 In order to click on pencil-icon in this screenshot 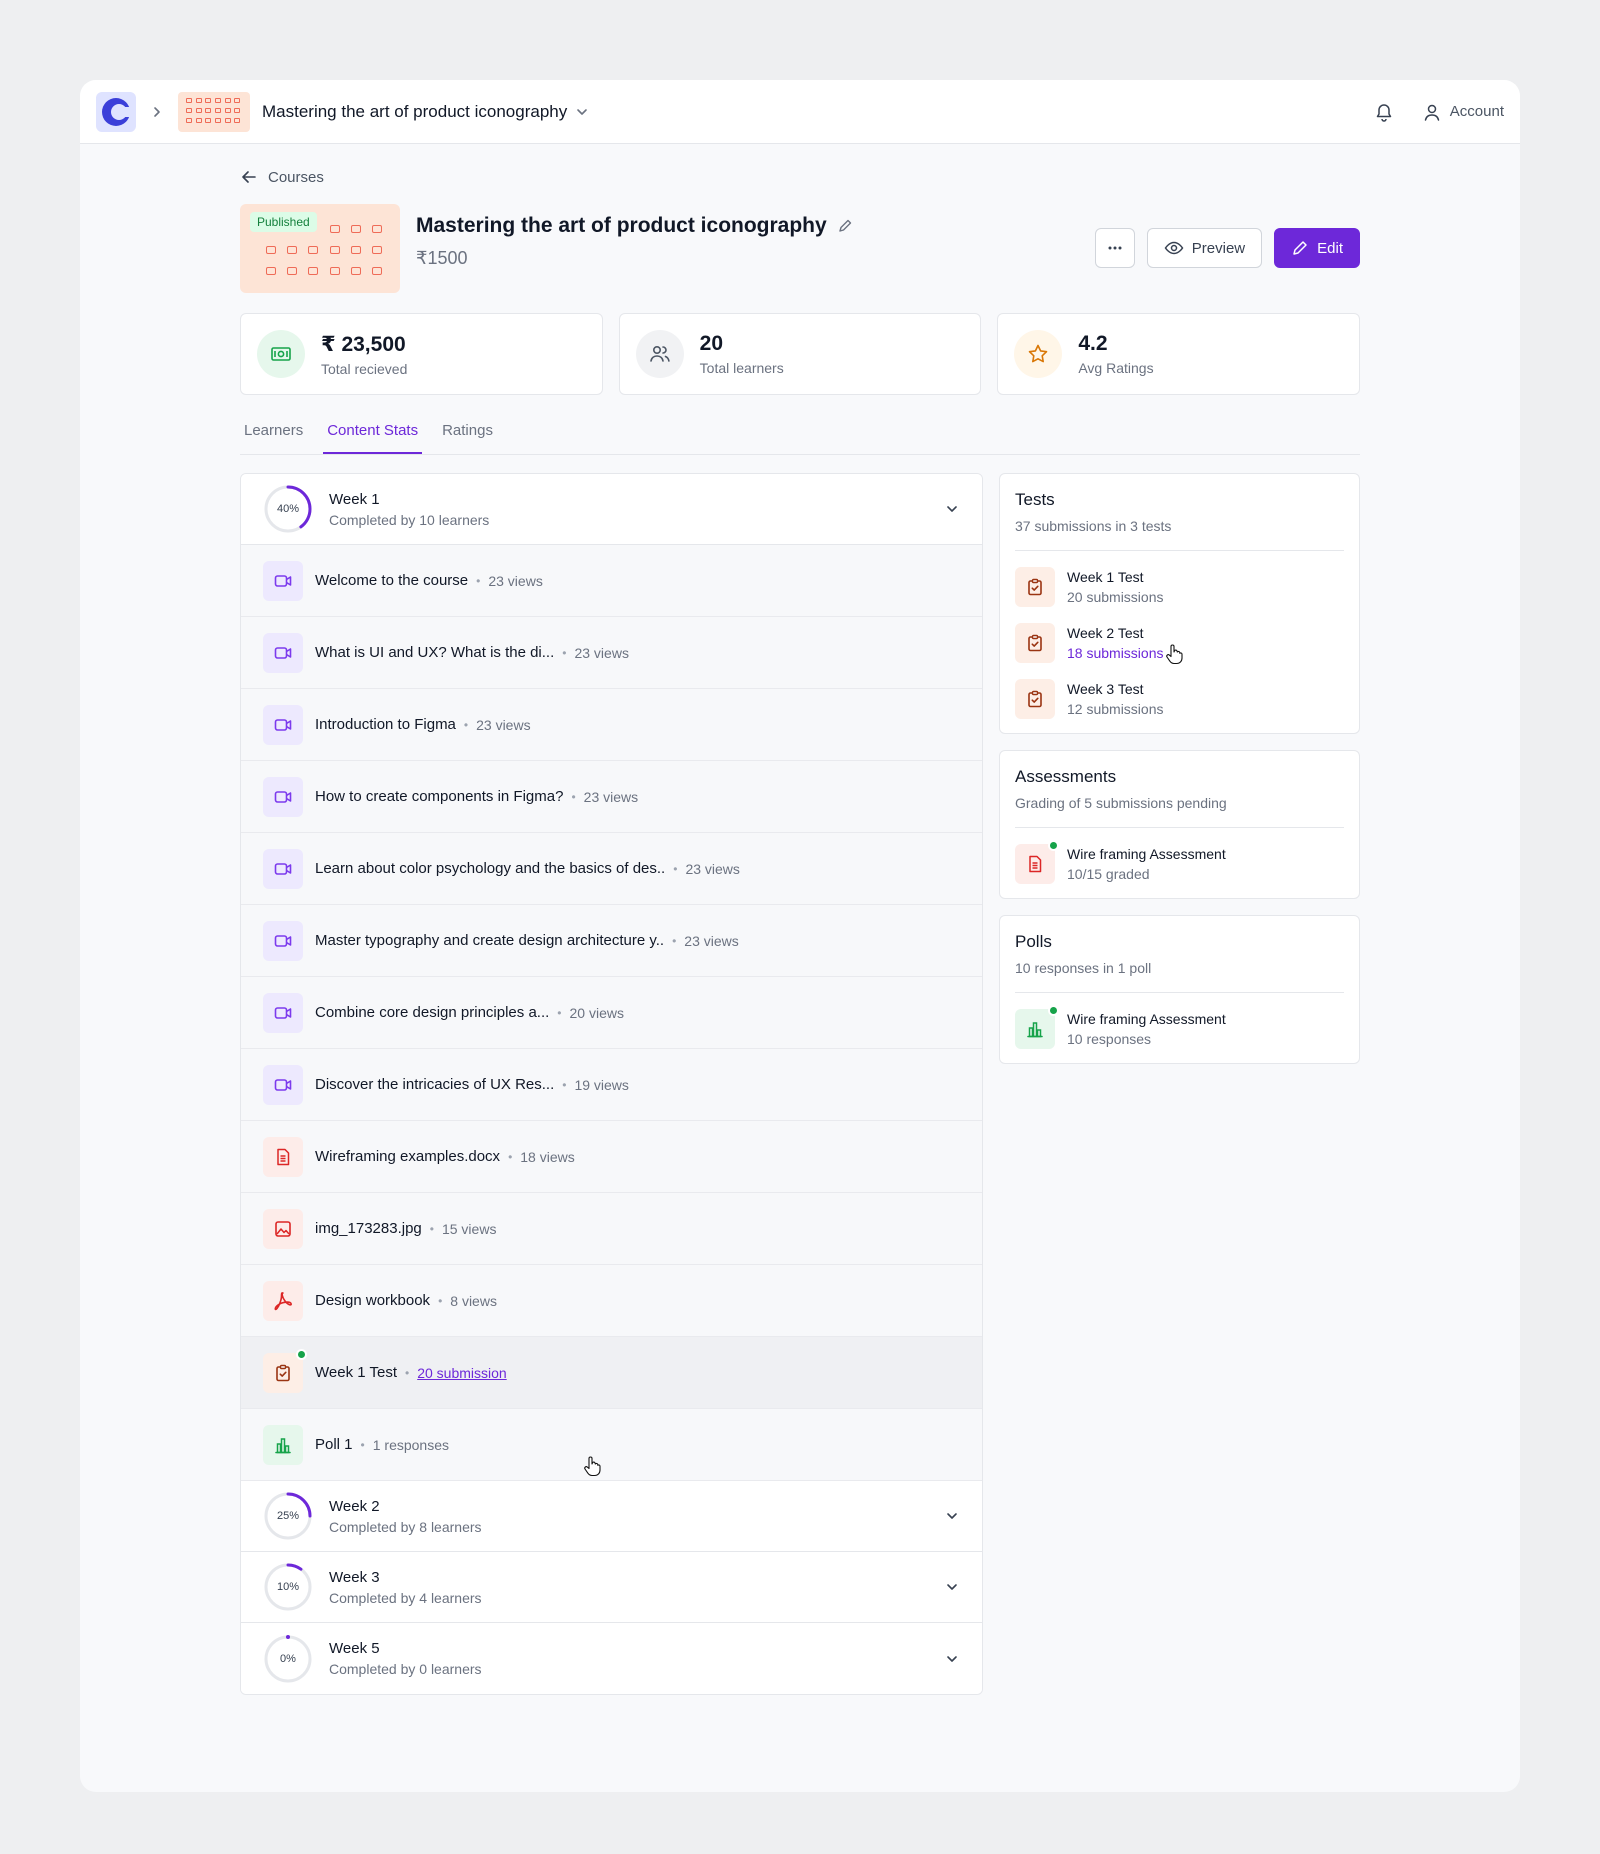, I will do `click(845, 226)`.